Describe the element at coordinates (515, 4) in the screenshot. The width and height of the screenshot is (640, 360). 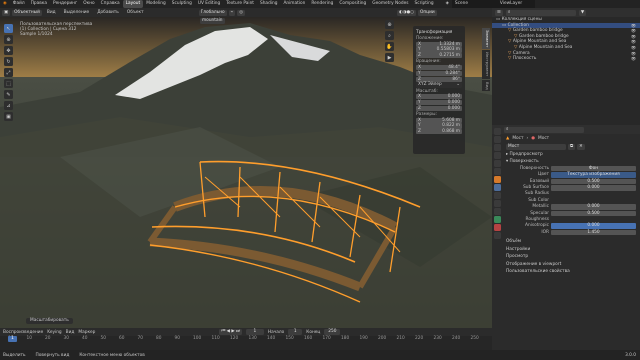
I see `viewlayer-selector: ViewLayer` at that location.